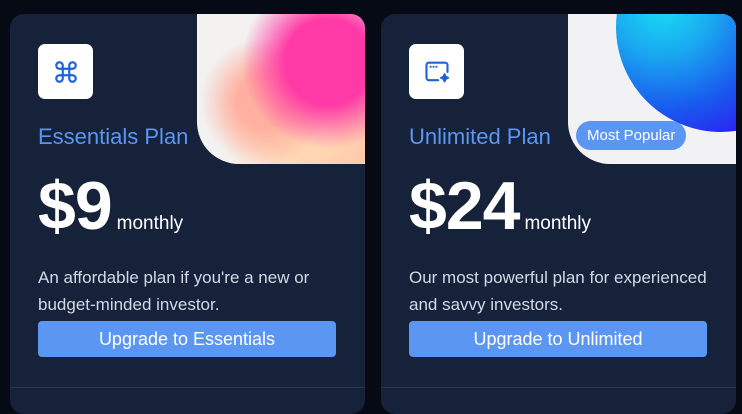 This screenshot has height=414, width=742. What do you see at coordinates (113, 136) in the screenshot?
I see `plan-title: Essentials Plan` at bounding box center [113, 136].